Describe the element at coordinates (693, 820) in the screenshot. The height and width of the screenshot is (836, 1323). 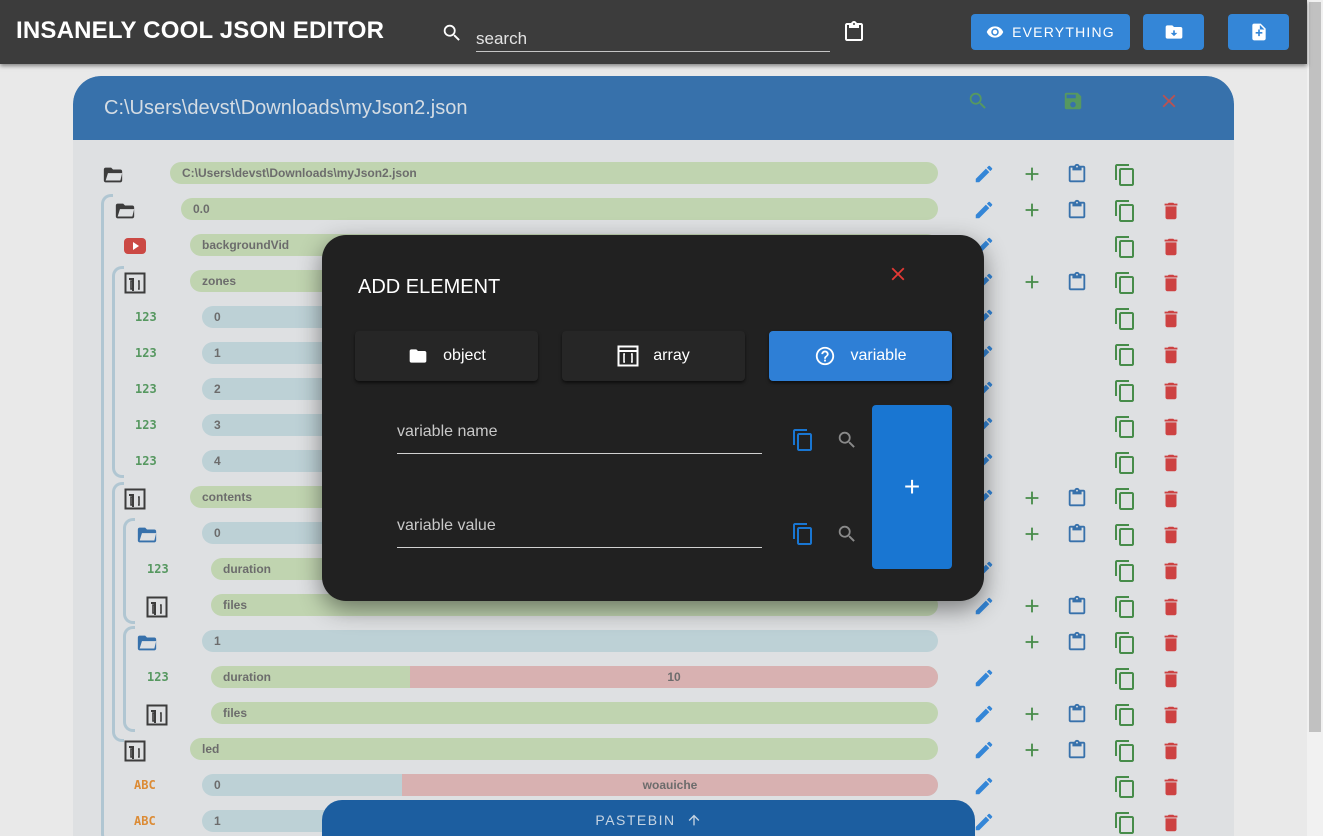
I see `arrow-up-icon` at that location.